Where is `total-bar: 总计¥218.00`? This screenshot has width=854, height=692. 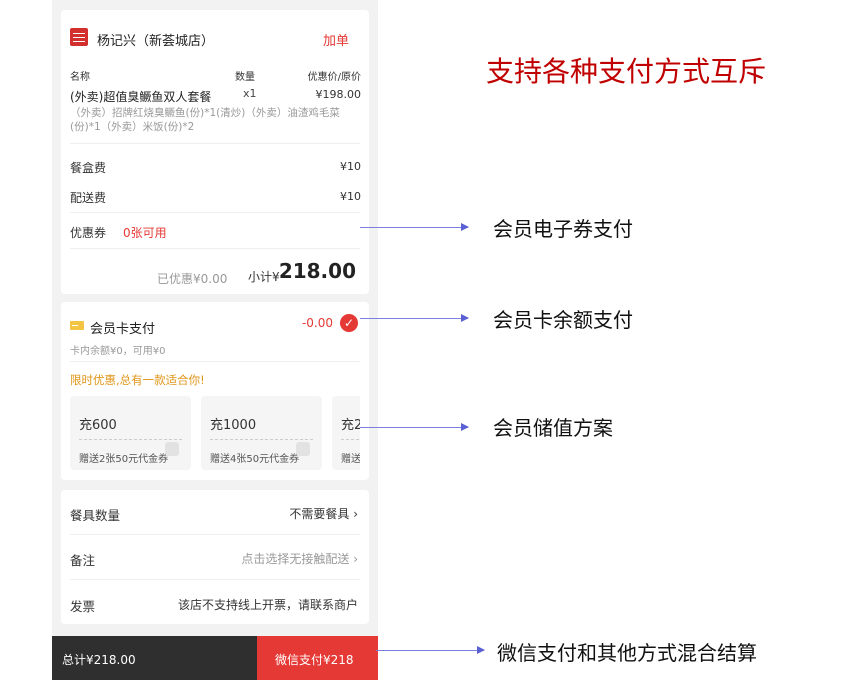
total-bar: 总计¥218.00 is located at coordinates (154, 658).